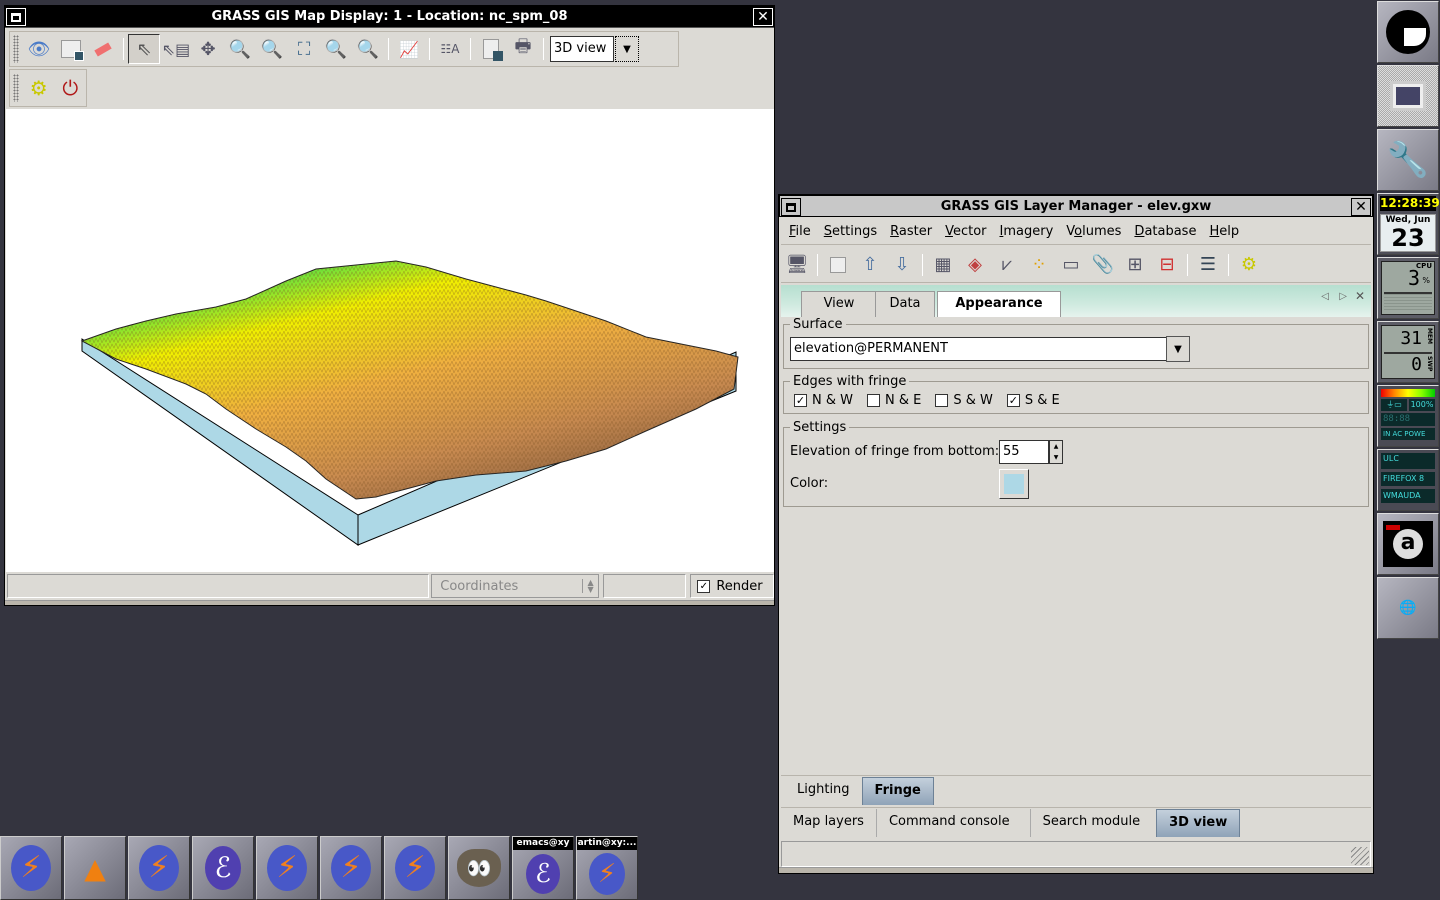 Image resolution: width=1440 pixels, height=900 pixels. I want to click on add-theme-button: ⁘, so click(1039, 265).